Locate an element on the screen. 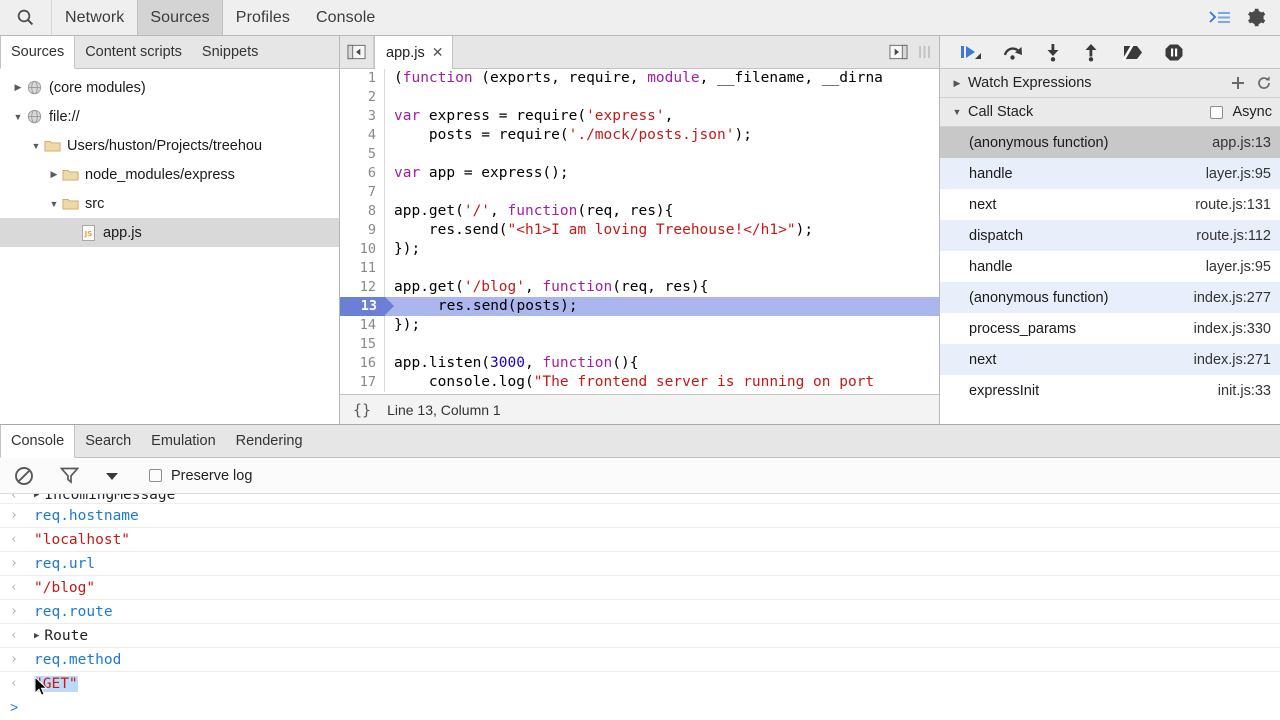  console-output-row: ‹ "localhost" is located at coordinates (640, 540).